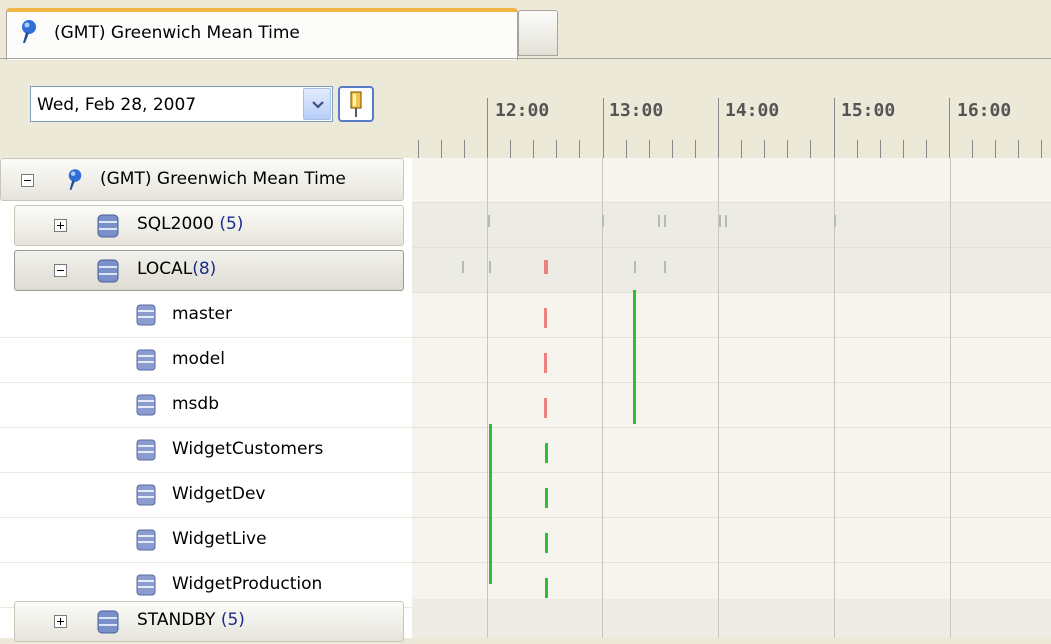  I want to click on group-label: STANDBY (5), so click(191, 620).